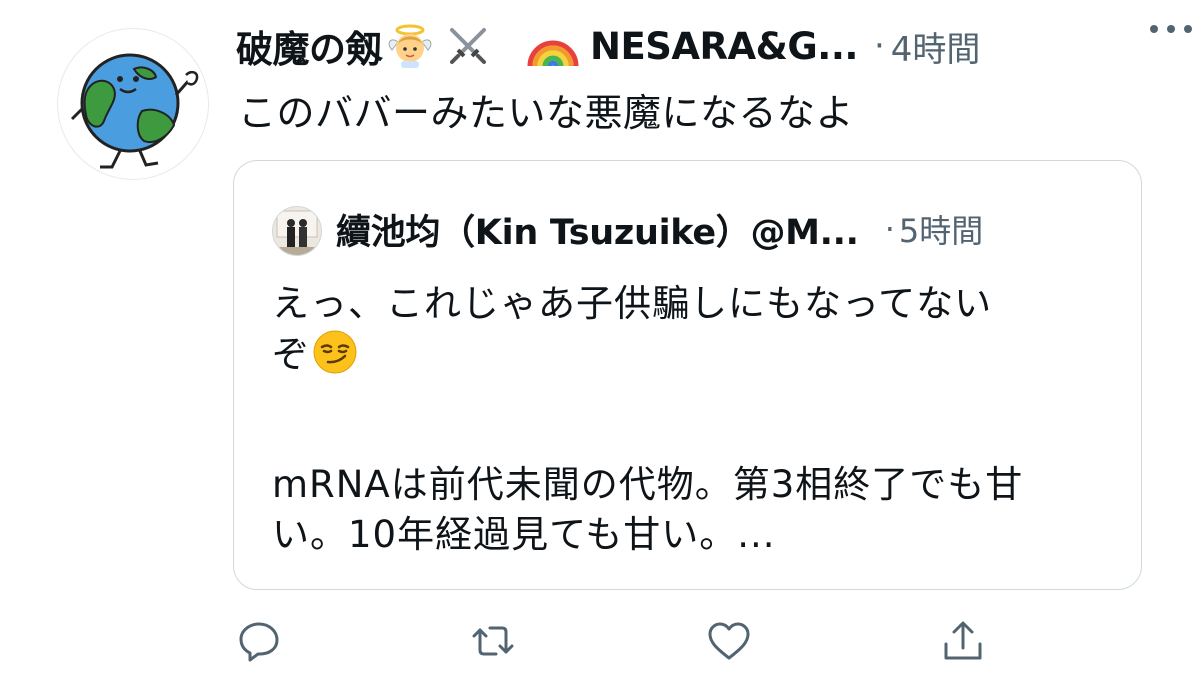 Image resolution: width=1200 pixels, height=685 pixels. Describe the element at coordinates (291, 354) in the screenshot. I see `quoted-text-line: ぞ` at that location.